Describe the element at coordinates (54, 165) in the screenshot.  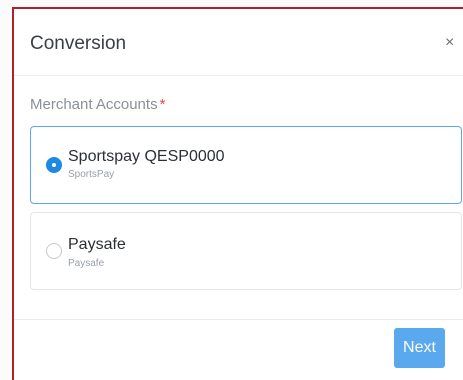
I see `radio-selected-icon` at that location.